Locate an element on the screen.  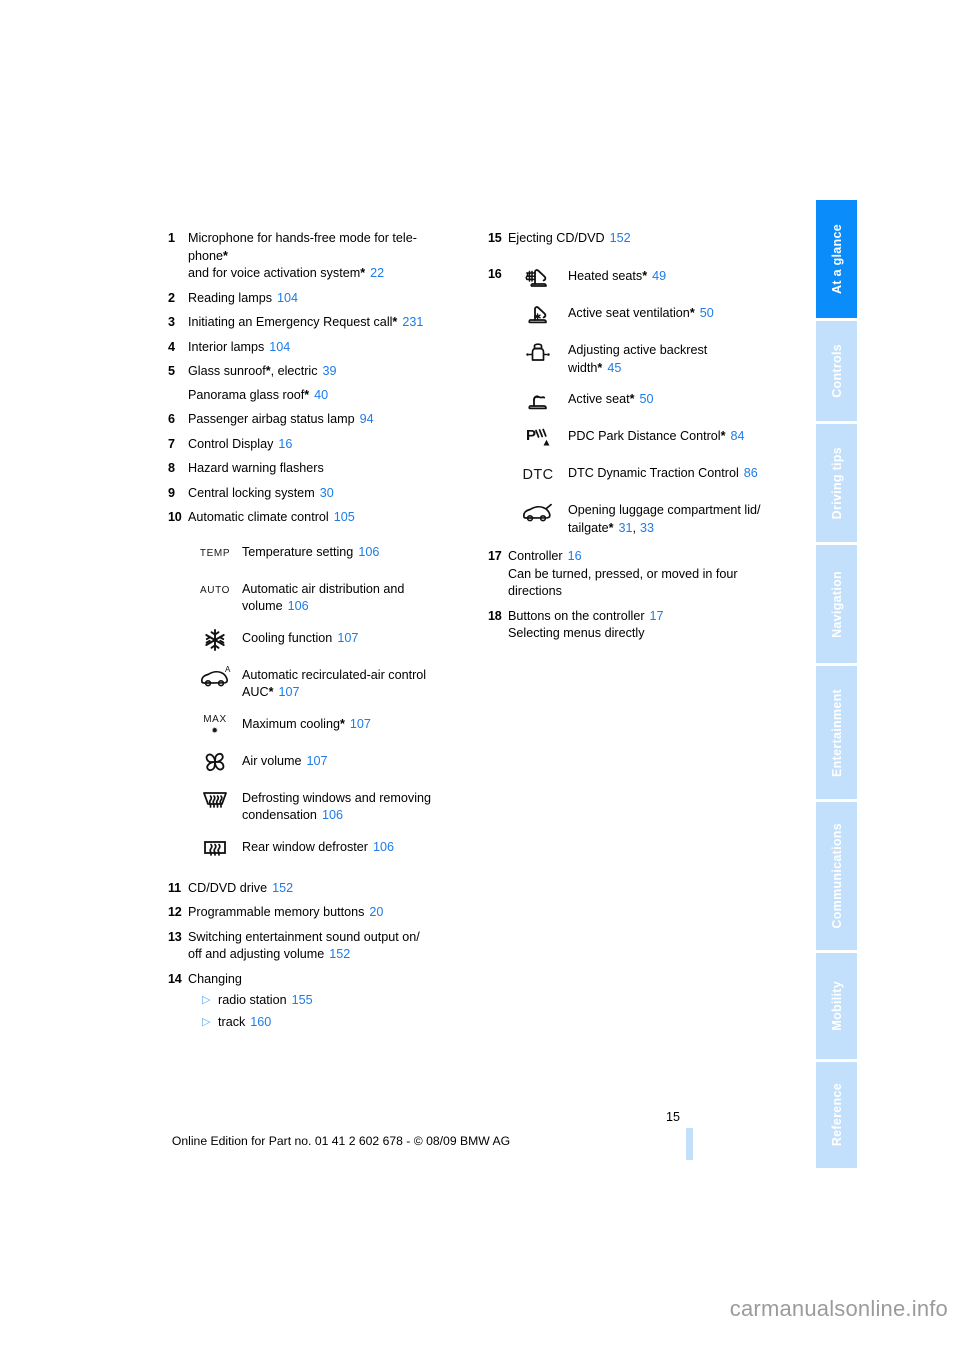
icon-list-item: Active seat* 50 is located at coordinates (648, 401).